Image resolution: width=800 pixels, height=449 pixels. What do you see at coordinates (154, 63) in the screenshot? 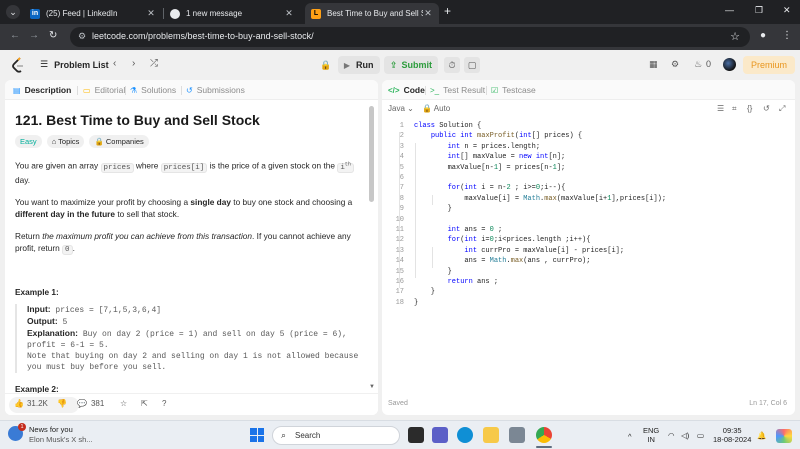
I see `shuffle-icon: ⤮` at bounding box center [154, 63].